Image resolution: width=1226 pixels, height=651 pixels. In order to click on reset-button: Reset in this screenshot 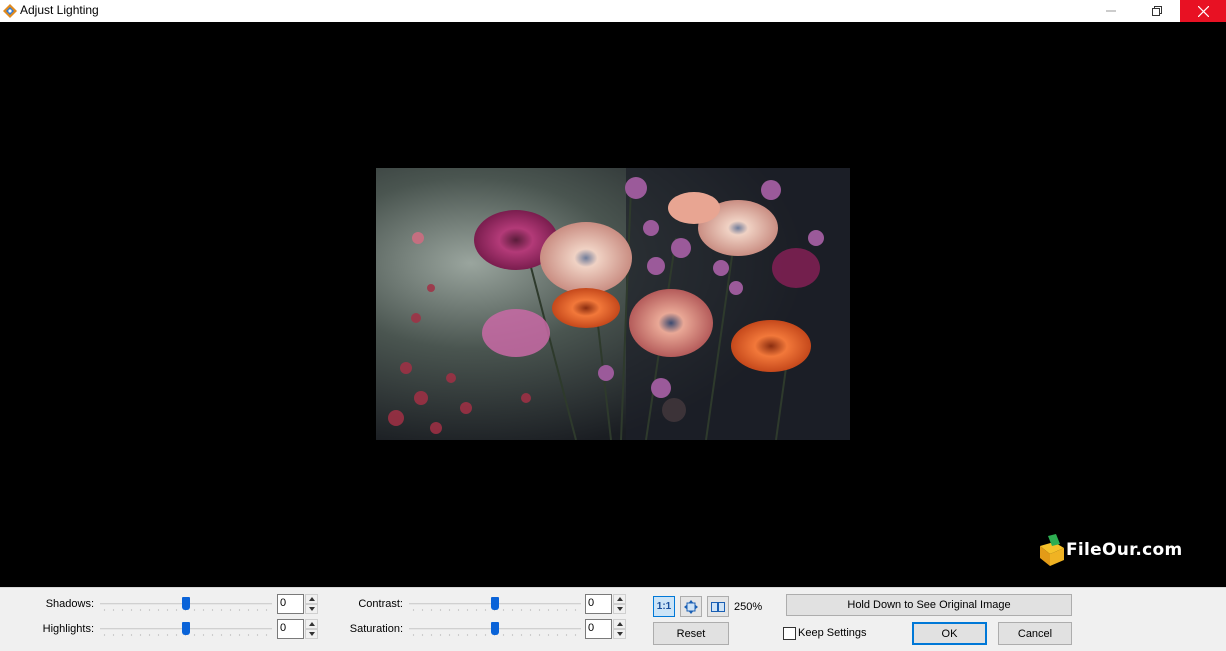, I will do `click(691, 633)`.